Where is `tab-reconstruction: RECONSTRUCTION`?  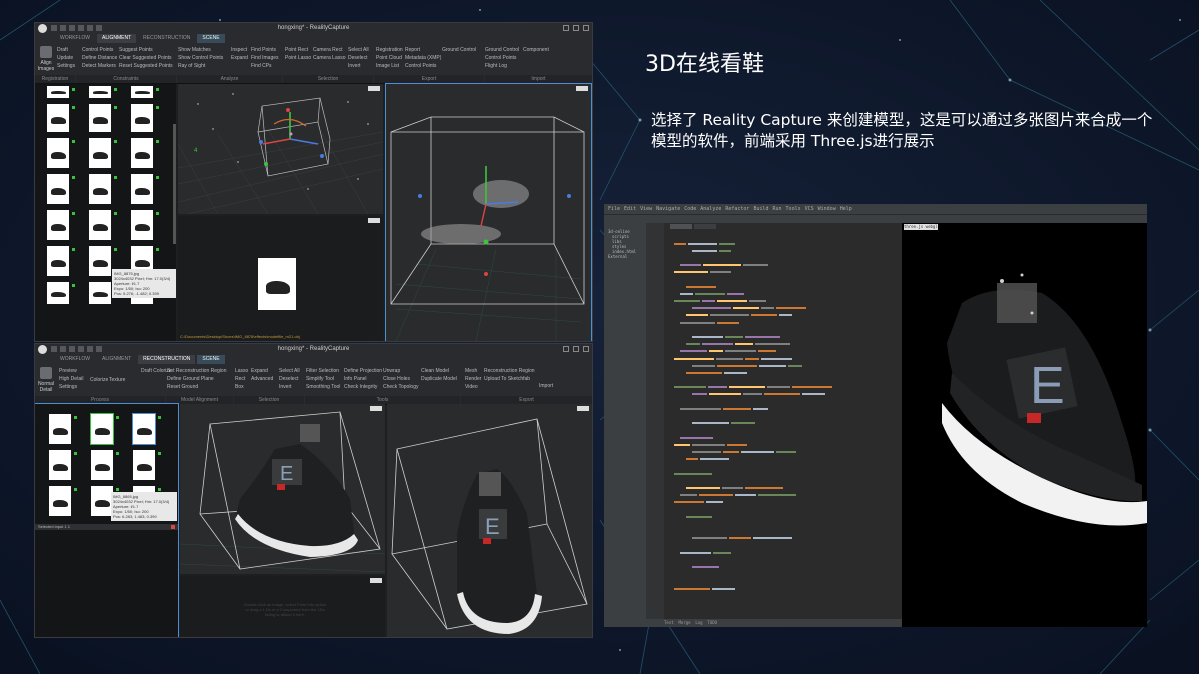 tab-reconstruction: RECONSTRUCTION is located at coordinates (166, 38).